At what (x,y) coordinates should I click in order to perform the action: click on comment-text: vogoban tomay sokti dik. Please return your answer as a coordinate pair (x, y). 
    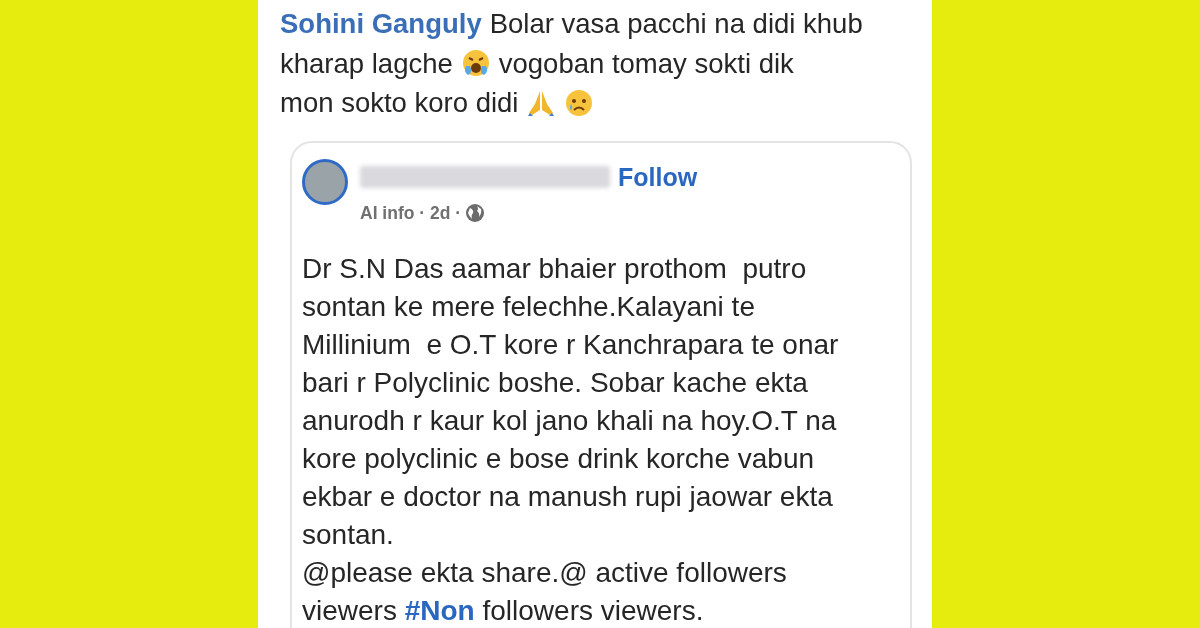
    Looking at the image, I should click on (646, 63).